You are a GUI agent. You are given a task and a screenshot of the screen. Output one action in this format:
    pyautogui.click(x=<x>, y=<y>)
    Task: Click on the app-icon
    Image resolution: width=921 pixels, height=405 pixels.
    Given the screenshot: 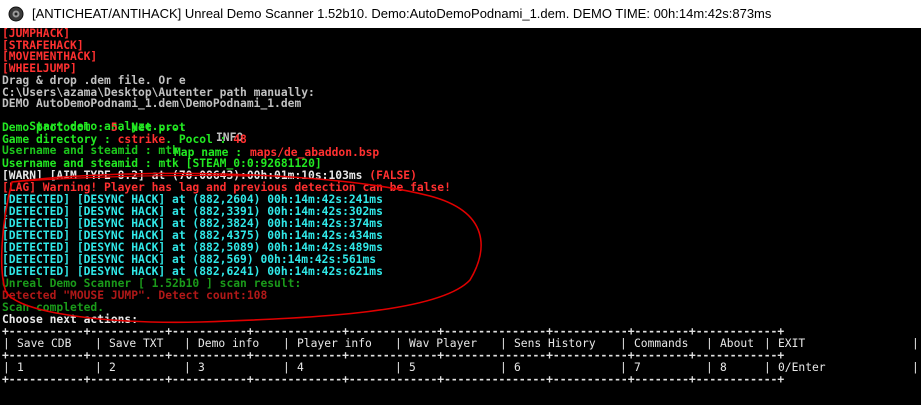 What is the action you would take?
    pyautogui.click(x=16, y=14)
    